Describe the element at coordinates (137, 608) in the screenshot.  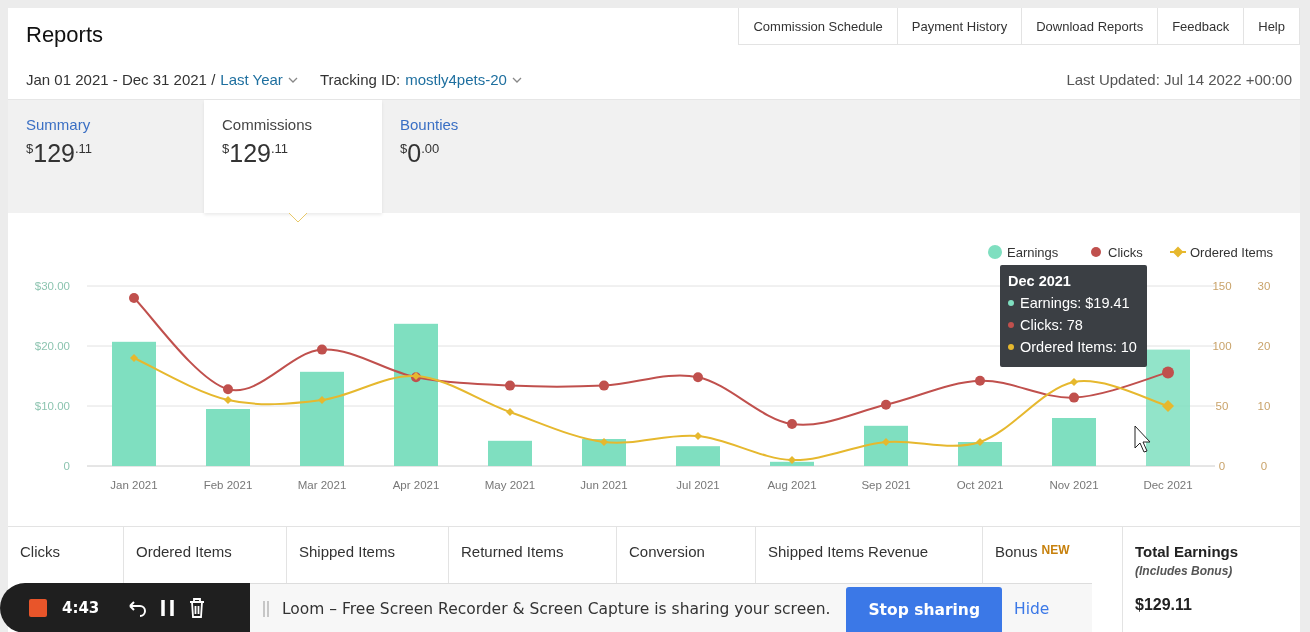
I see `undo-icon` at that location.